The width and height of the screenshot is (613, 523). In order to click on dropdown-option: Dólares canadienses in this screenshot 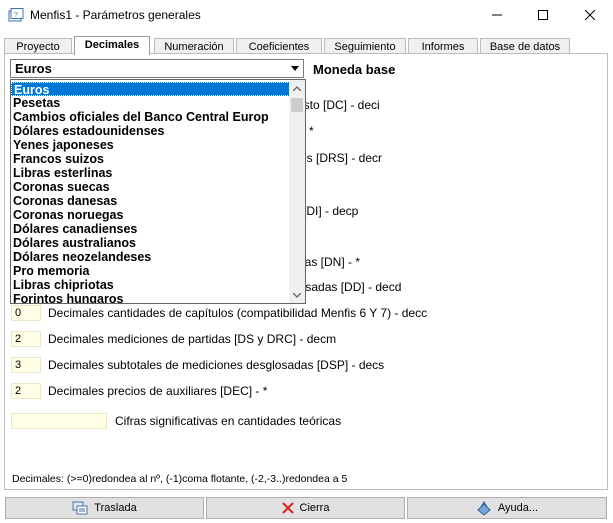, I will do `click(150, 229)`.